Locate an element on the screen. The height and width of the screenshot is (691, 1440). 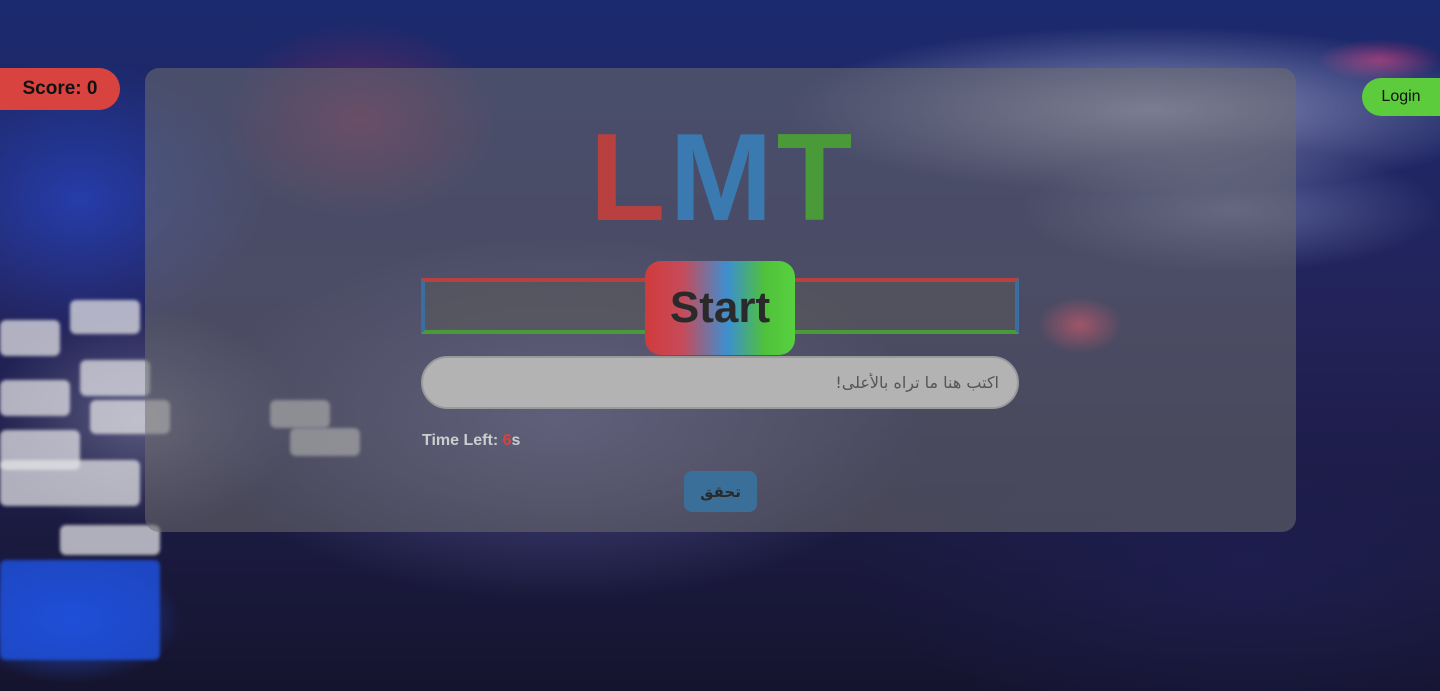
logo-letter-t: T is located at coordinates (816, 178).